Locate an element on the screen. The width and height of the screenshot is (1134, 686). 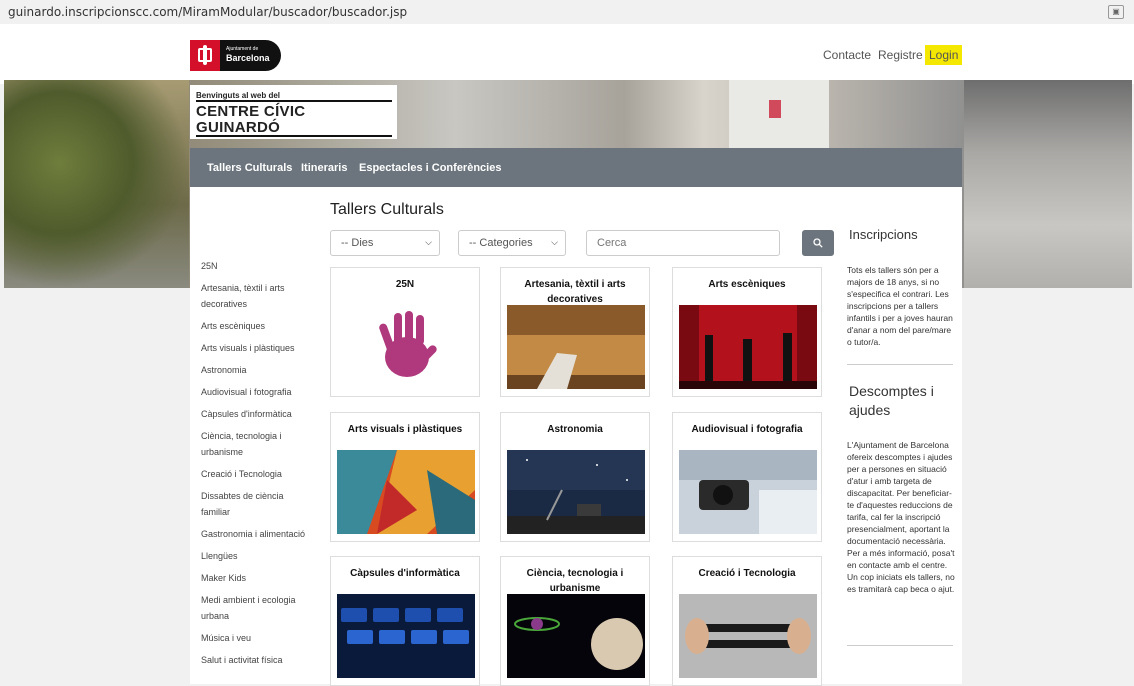
card-title: Arts visuals i plàstiques is located at coordinates (405, 429).